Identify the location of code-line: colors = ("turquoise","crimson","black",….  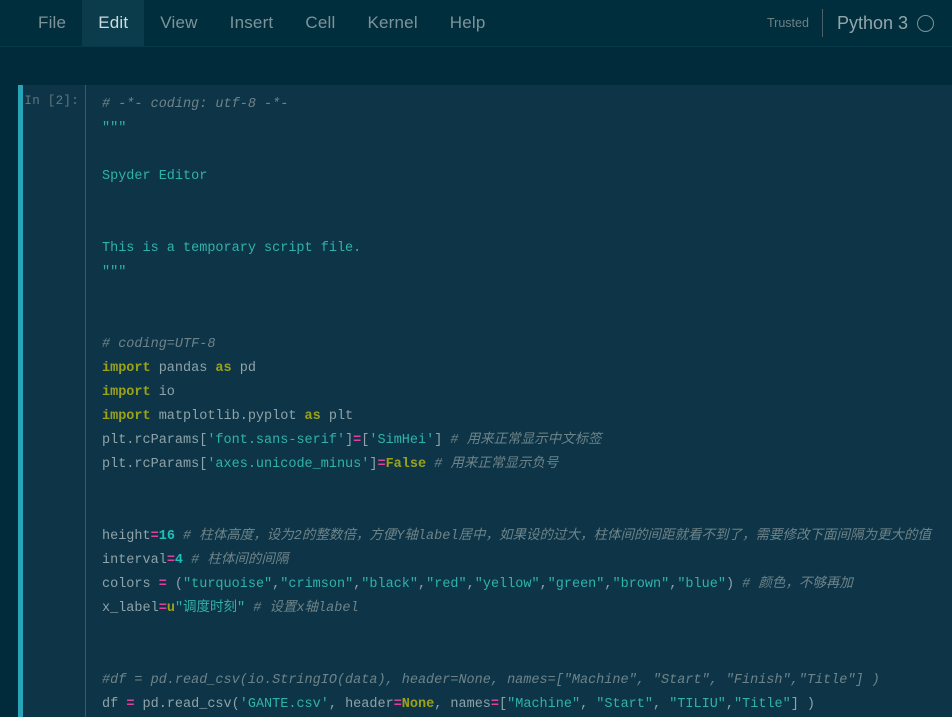
(527, 585).